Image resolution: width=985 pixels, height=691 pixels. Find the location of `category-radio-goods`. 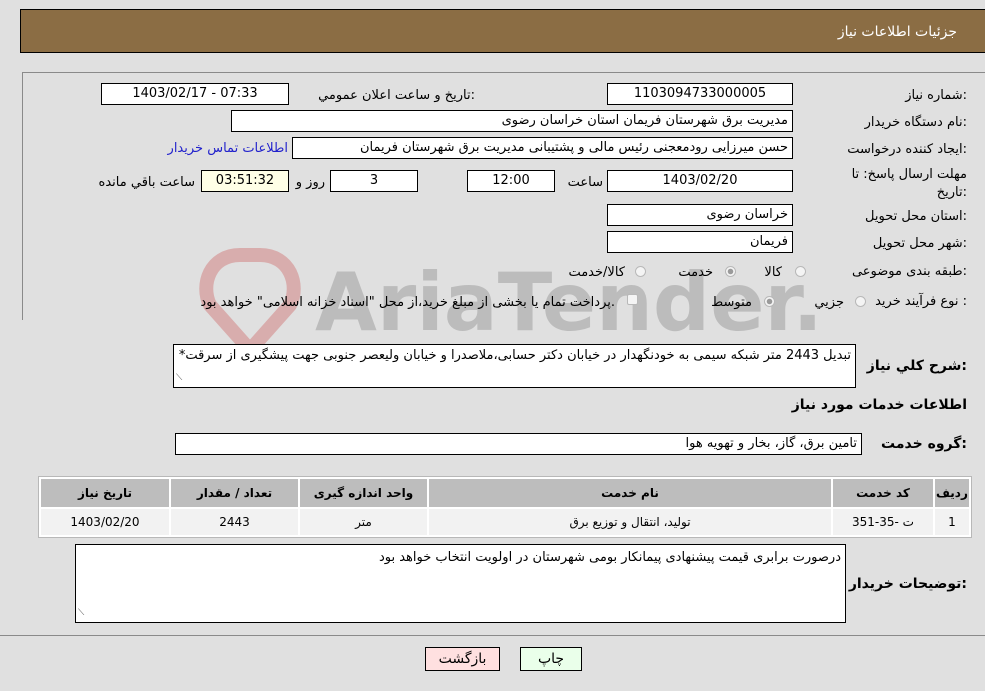

category-radio-goods is located at coordinates (800, 271).